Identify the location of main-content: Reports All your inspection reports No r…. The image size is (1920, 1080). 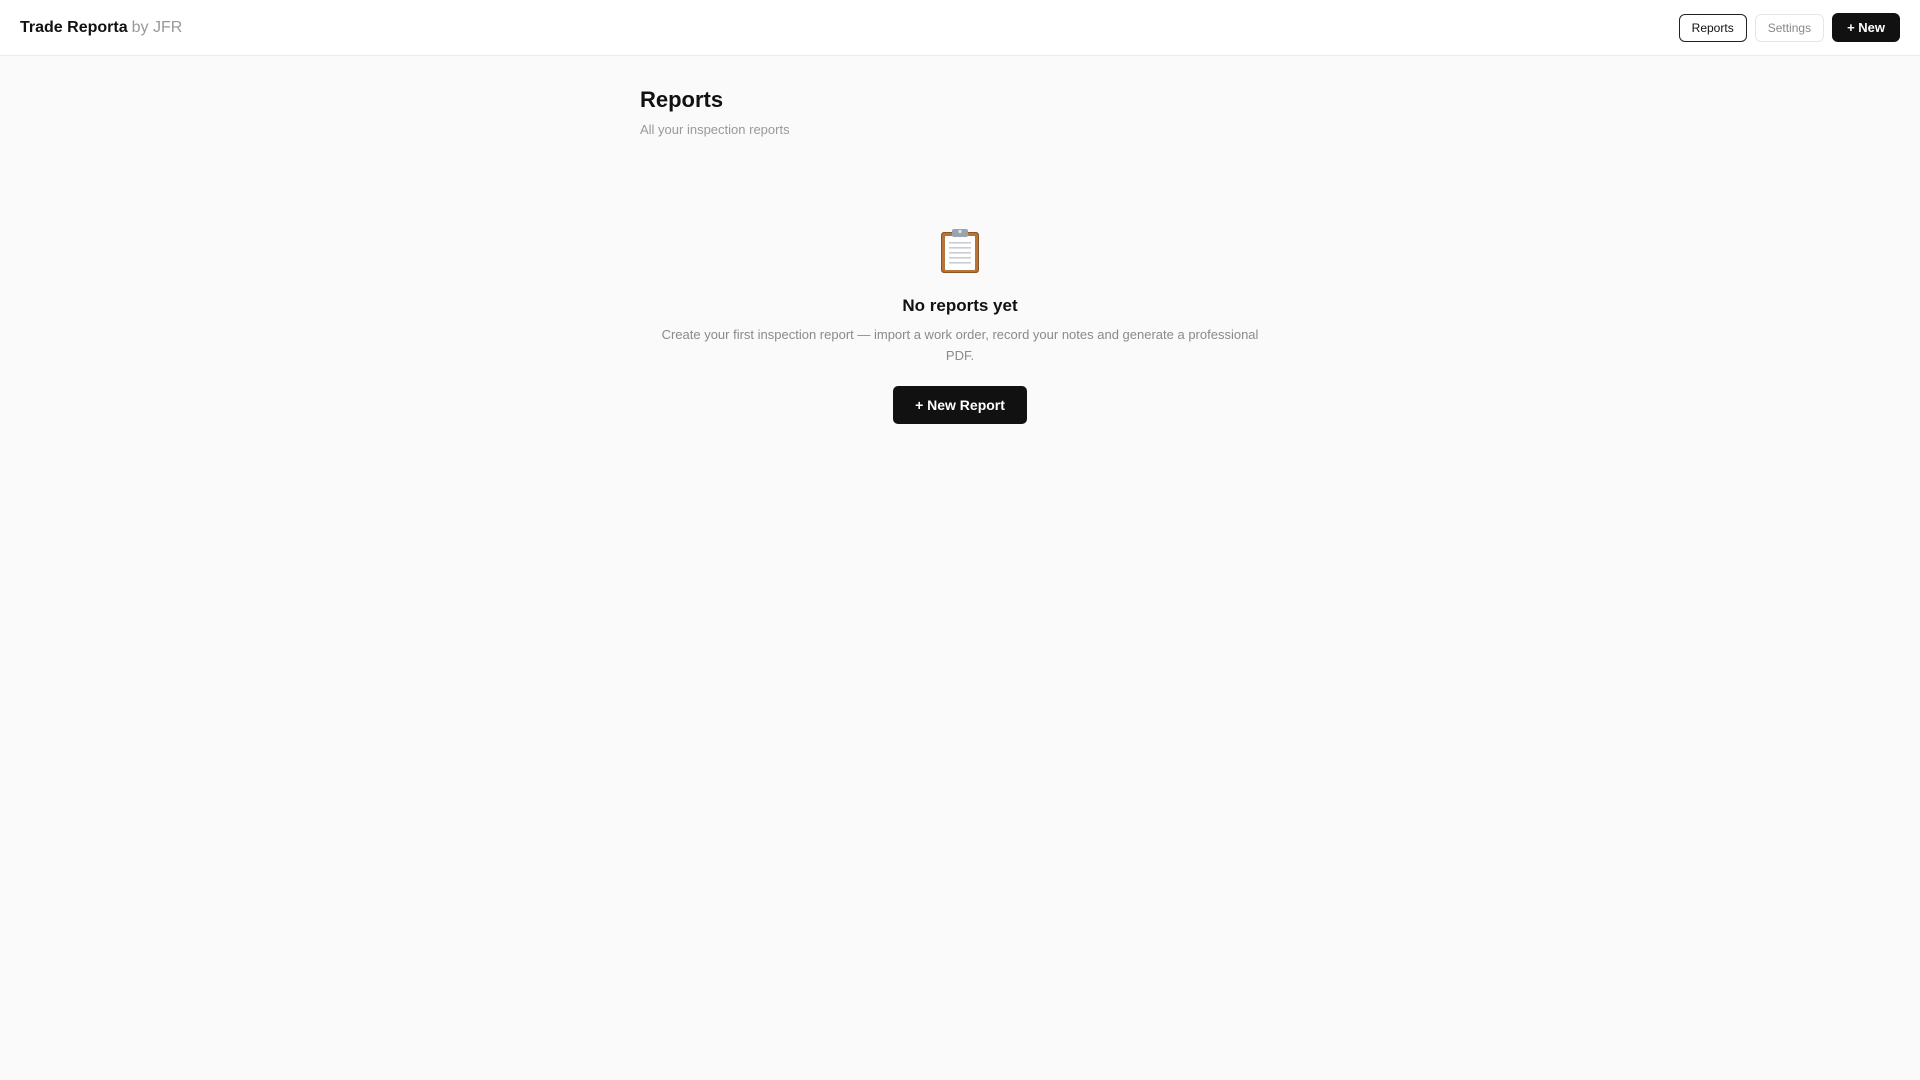
(960, 240).